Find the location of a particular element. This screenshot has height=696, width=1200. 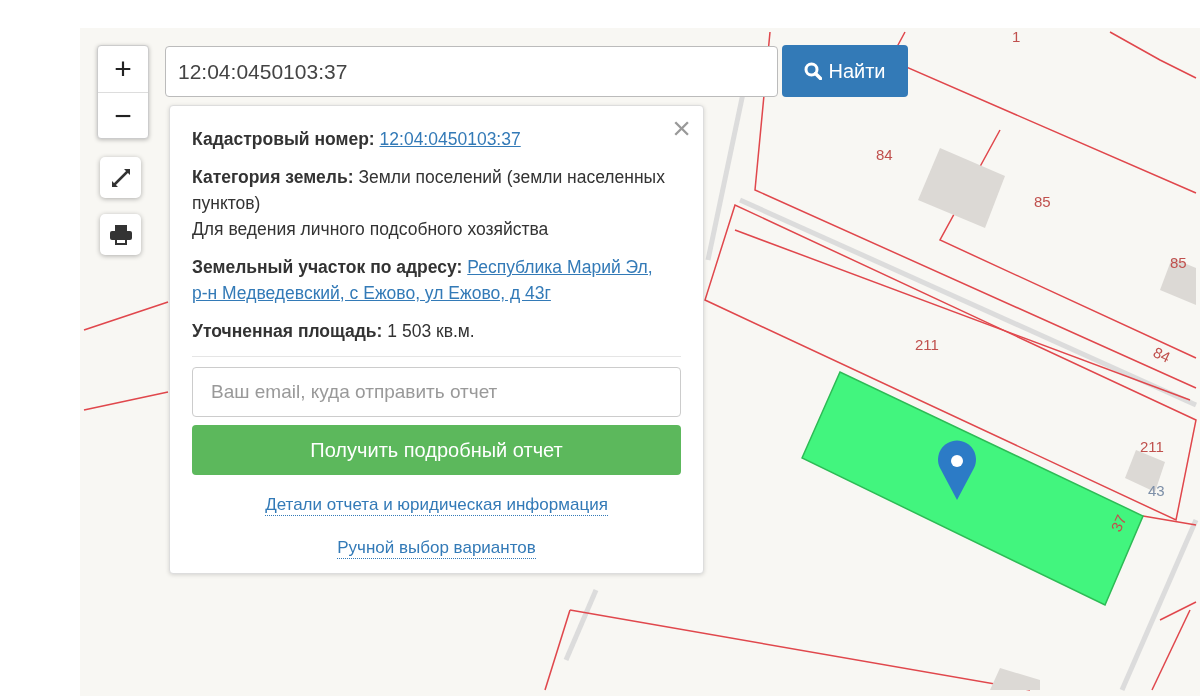

expand-icon is located at coordinates (120, 177).